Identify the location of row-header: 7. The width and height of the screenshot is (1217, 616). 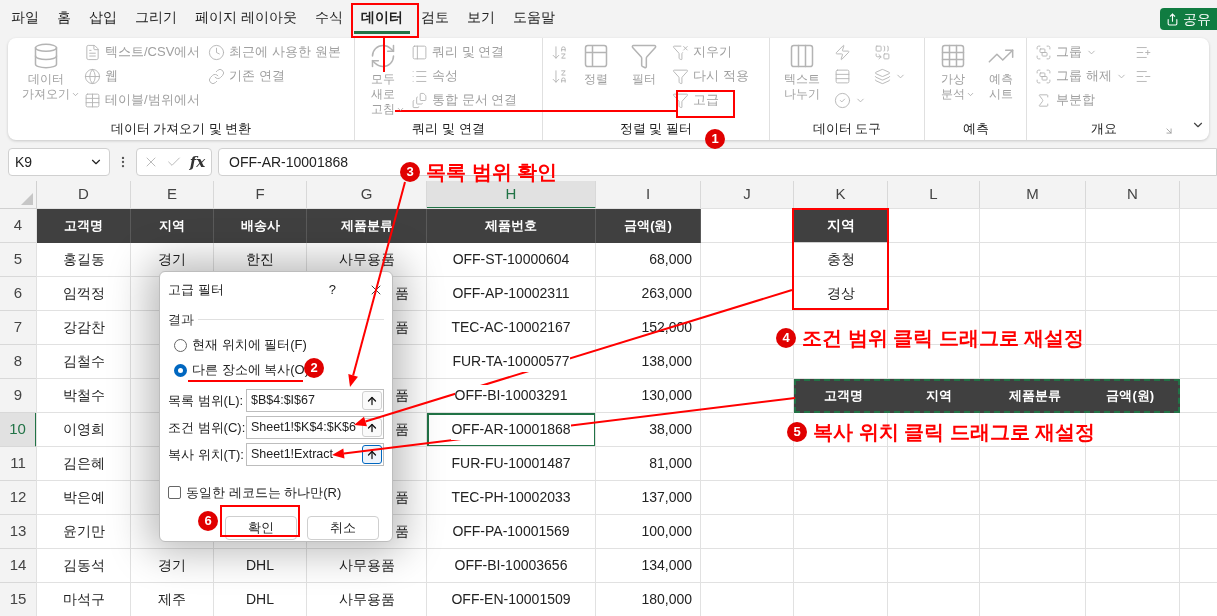
(18, 328).